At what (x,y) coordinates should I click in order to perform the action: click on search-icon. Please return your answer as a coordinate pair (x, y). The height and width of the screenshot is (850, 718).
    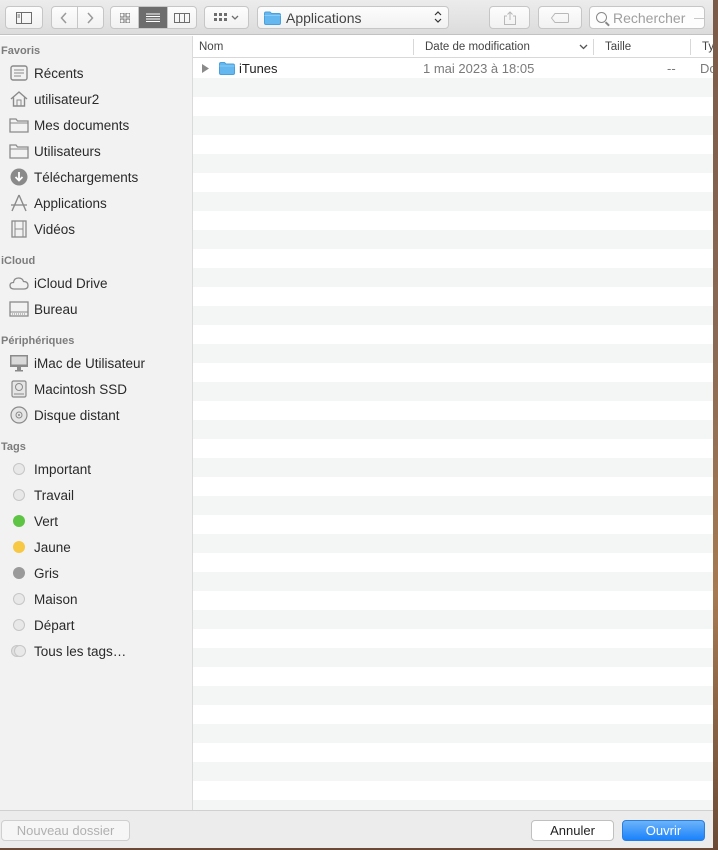
    Looking at the image, I should click on (601, 17).